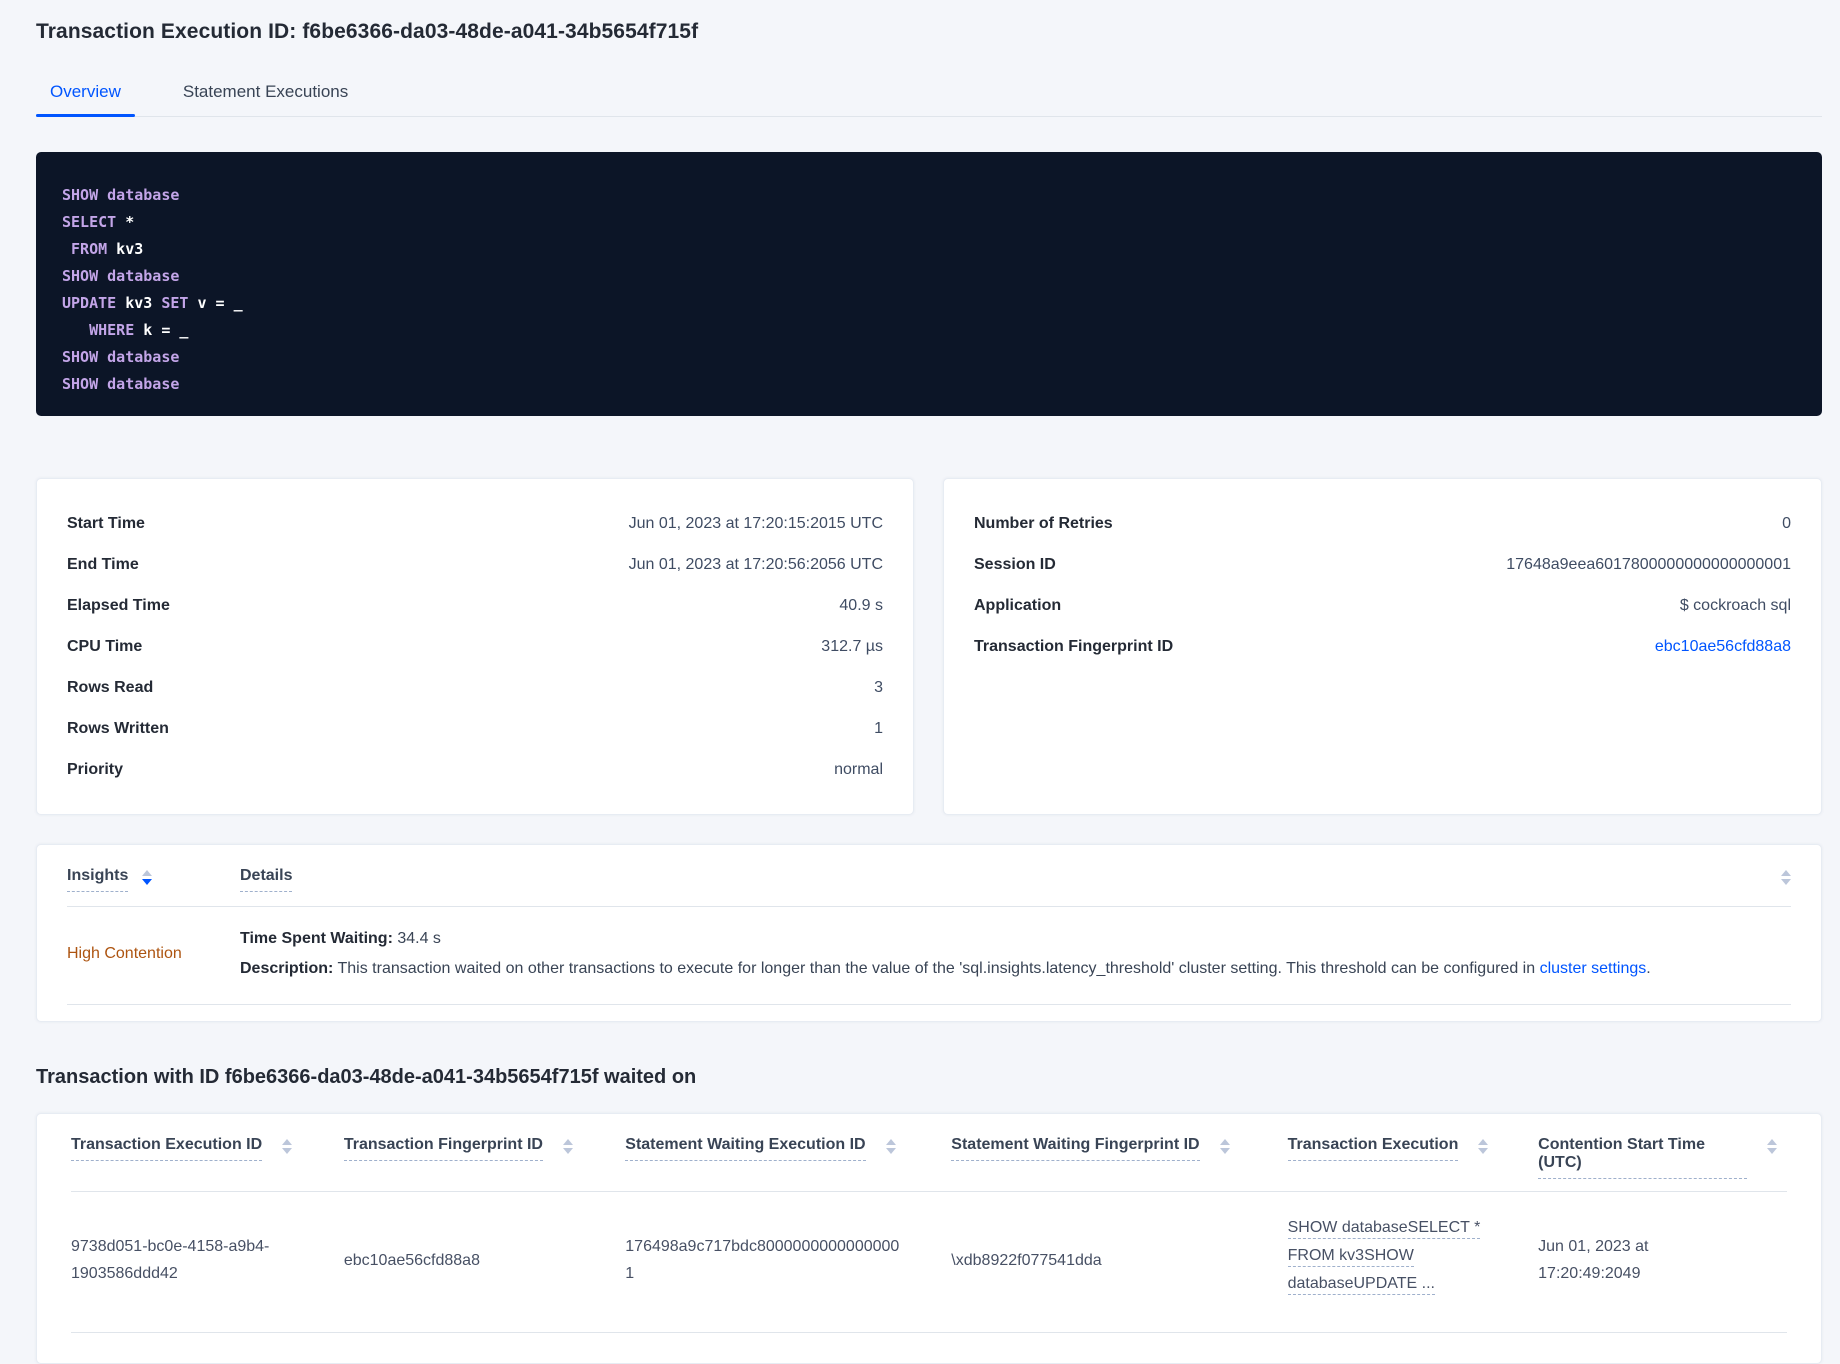 Image resolution: width=1840 pixels, height=1364 pixels. Describe the element at coordinates (103, 564) in the screenshot. I see `end-time-label: End Time` at that location.